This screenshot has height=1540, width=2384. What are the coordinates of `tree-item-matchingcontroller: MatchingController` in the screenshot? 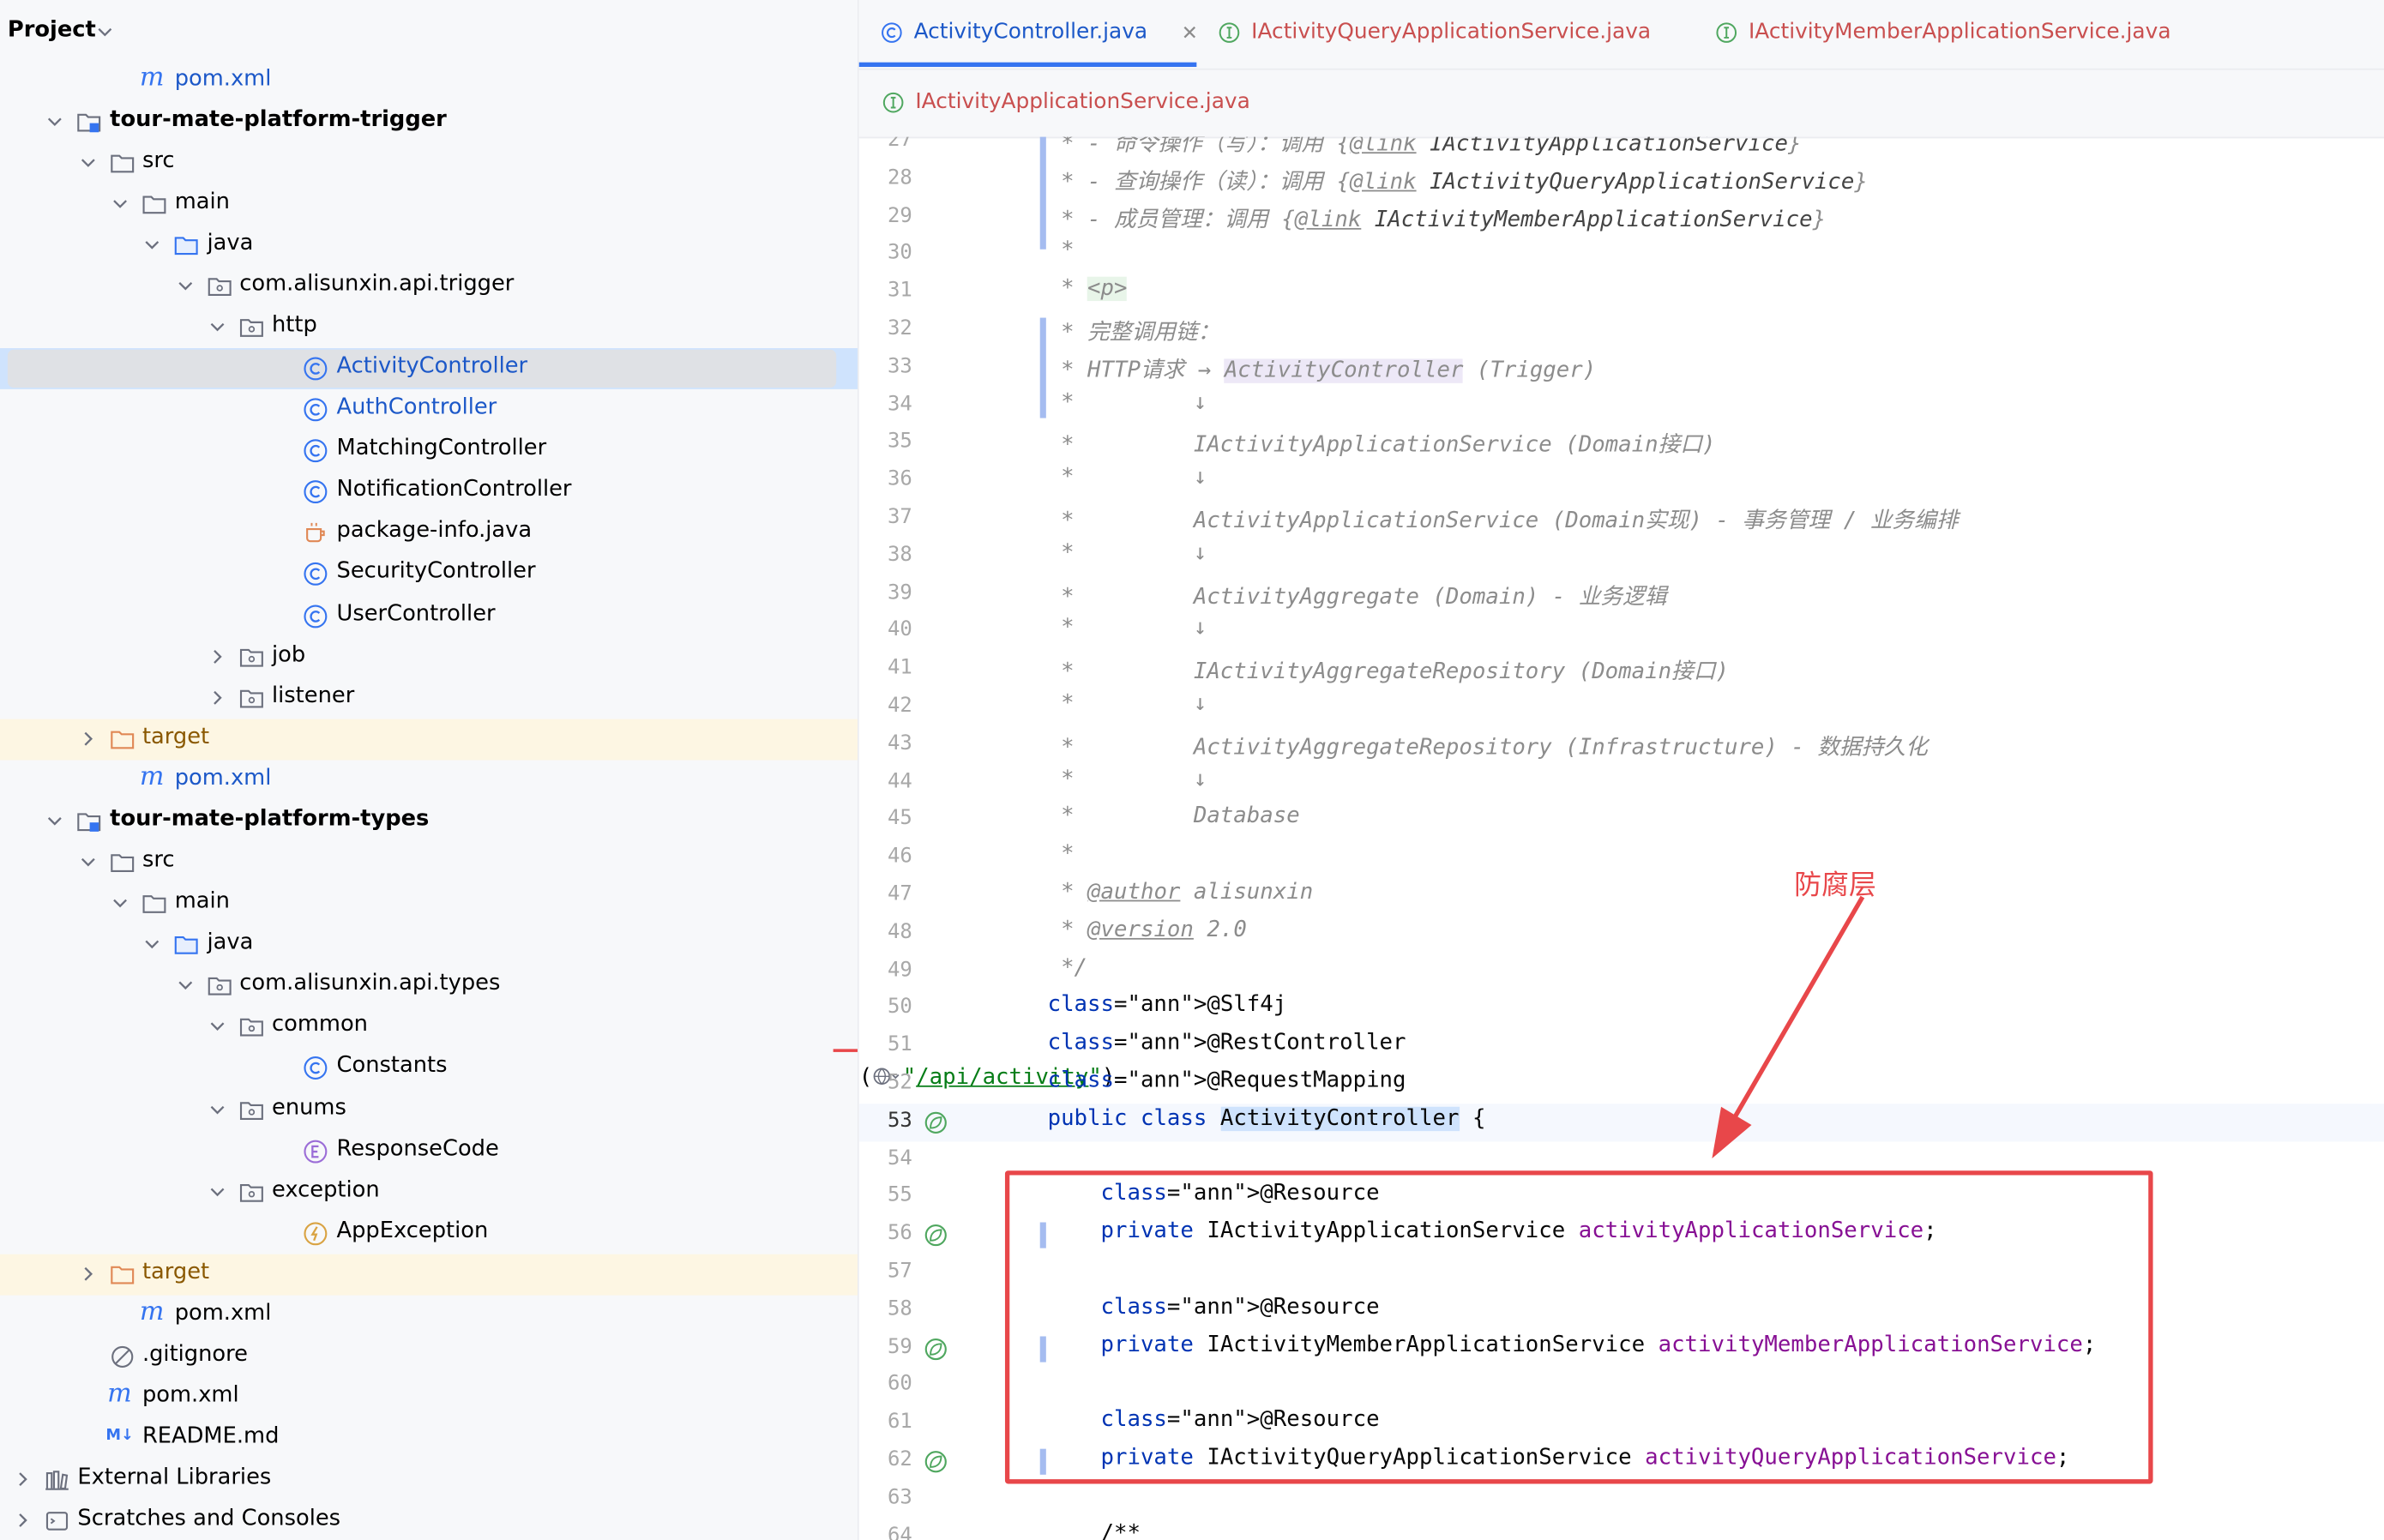 It's located at (429, 451).